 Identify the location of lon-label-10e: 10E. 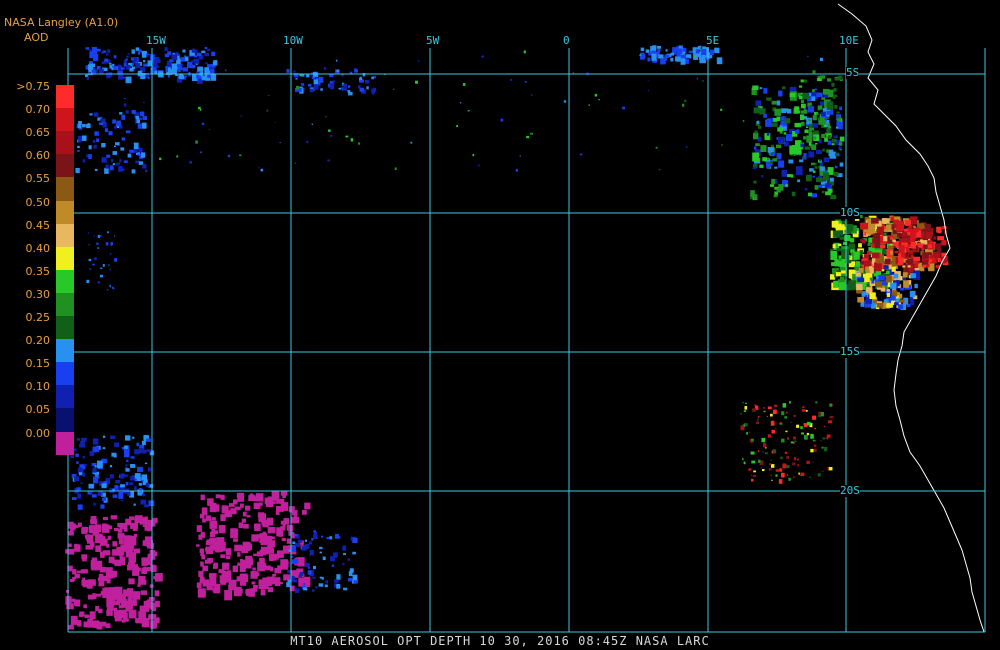
(849, 40).